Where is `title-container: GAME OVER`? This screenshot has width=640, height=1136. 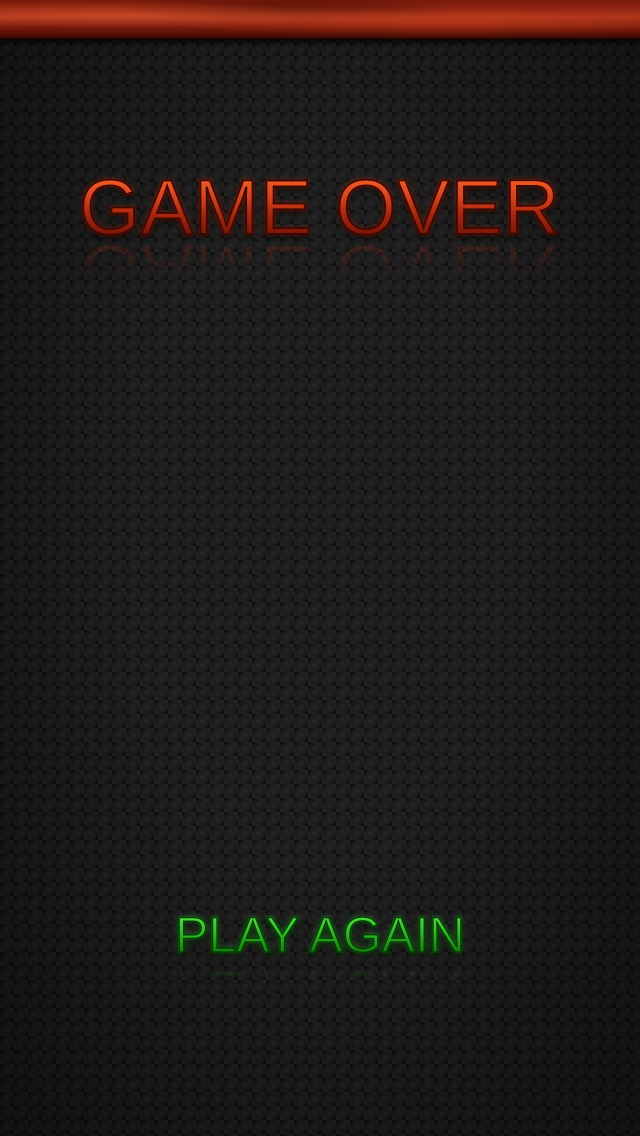
title-container: GAME OVER is located at coordinates (320, 207).